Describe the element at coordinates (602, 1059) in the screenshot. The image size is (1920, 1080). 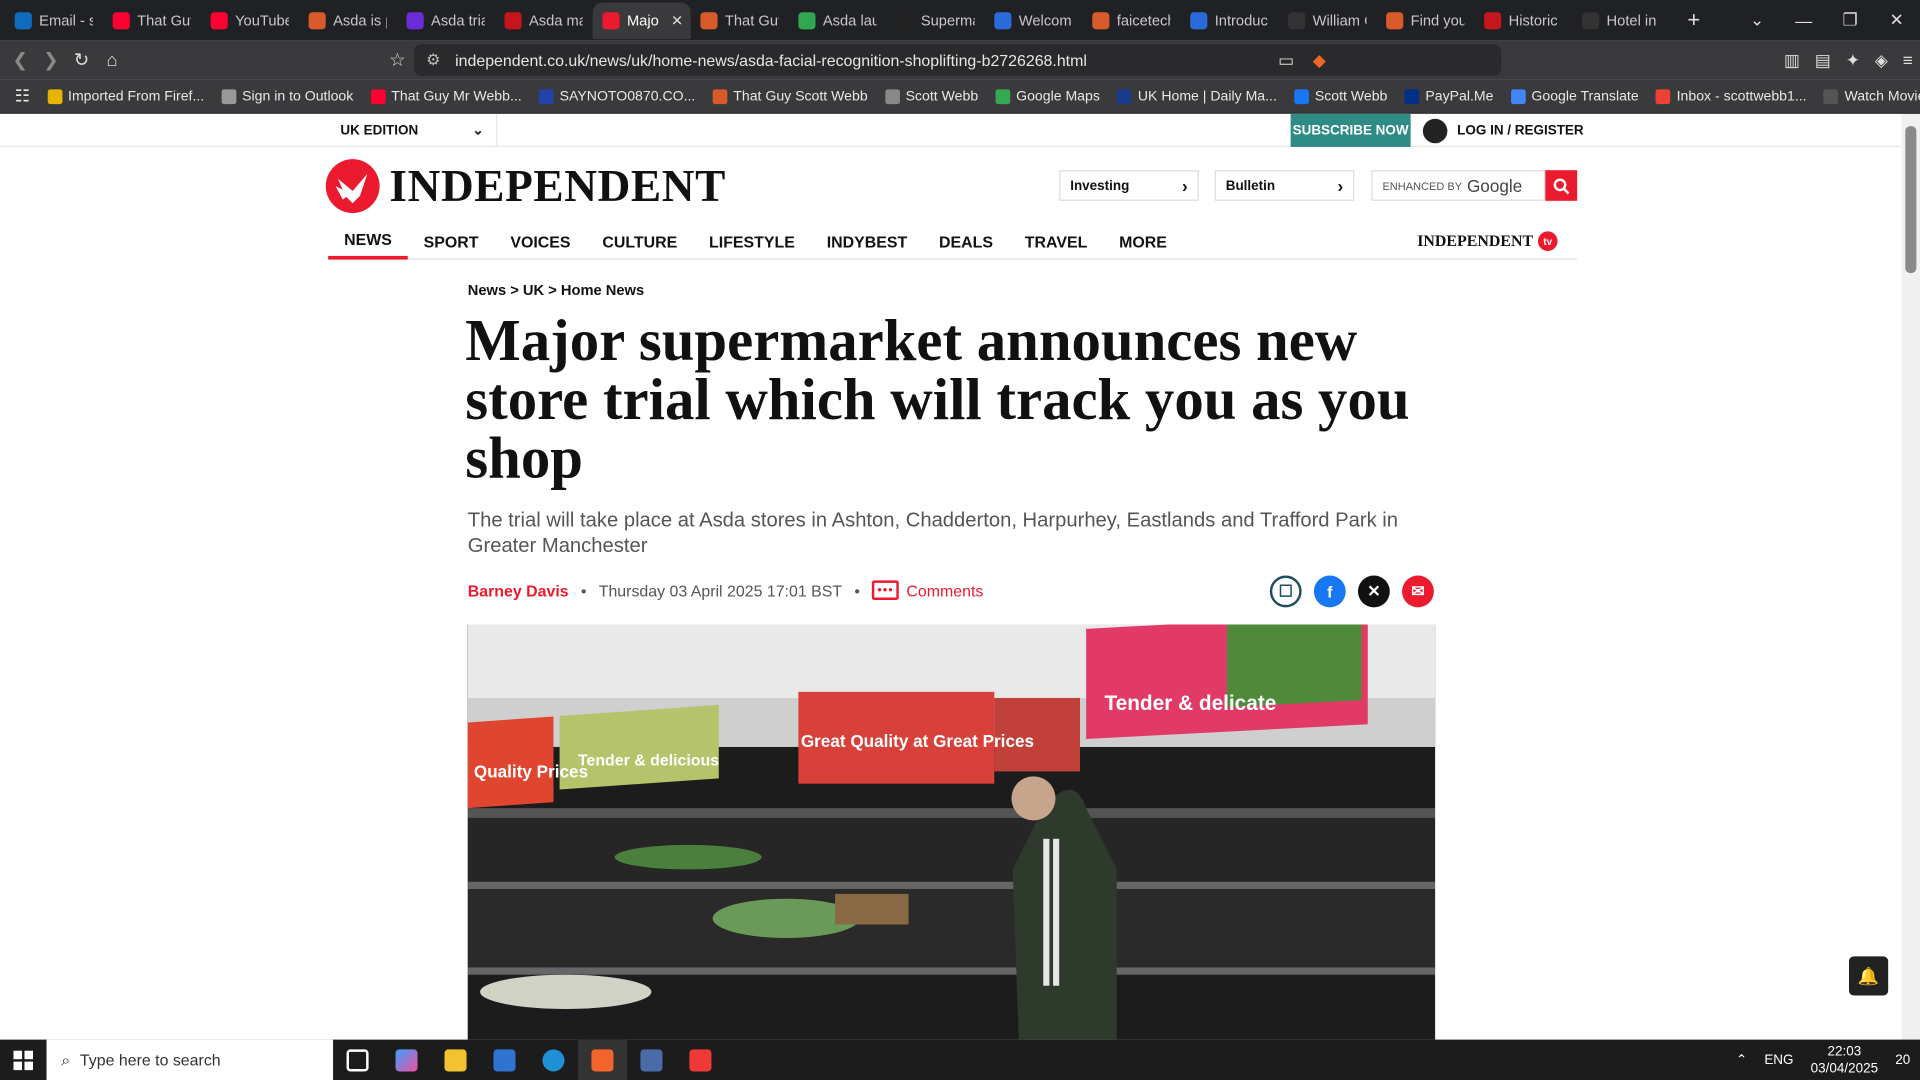
I see `brave-icon` at that location.